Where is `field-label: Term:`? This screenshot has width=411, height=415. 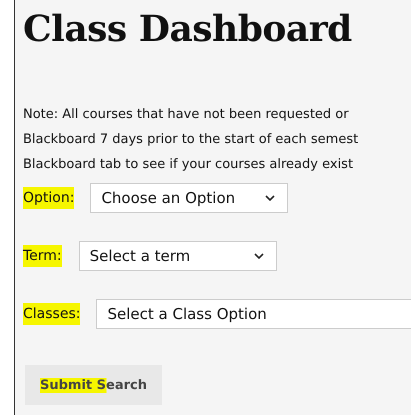
field-label: Term: is located at coordinates (42, 256).